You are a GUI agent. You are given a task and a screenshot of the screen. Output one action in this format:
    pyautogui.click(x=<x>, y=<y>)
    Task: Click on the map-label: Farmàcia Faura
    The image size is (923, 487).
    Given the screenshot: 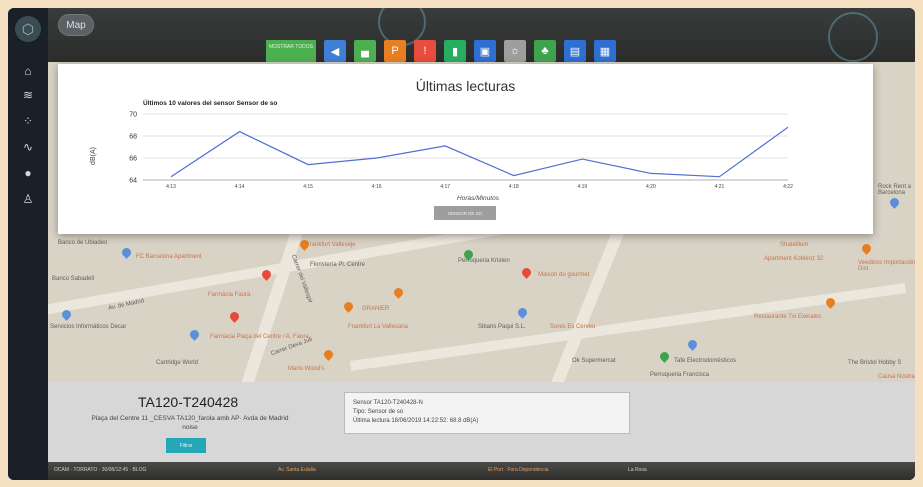 What is the action you would take?
    pyautogui.click(x=229, y=295)
    